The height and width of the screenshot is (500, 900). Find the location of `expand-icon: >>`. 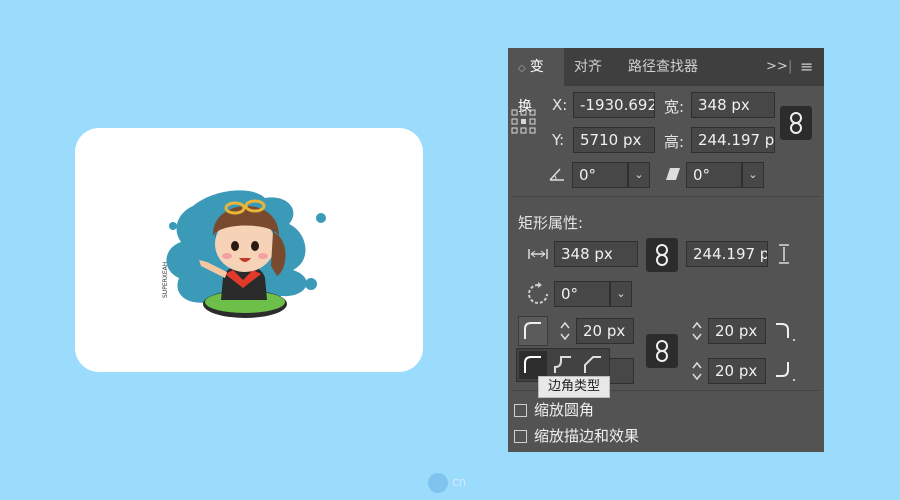

expand-icon: >> is located at coordinates (777, 67).